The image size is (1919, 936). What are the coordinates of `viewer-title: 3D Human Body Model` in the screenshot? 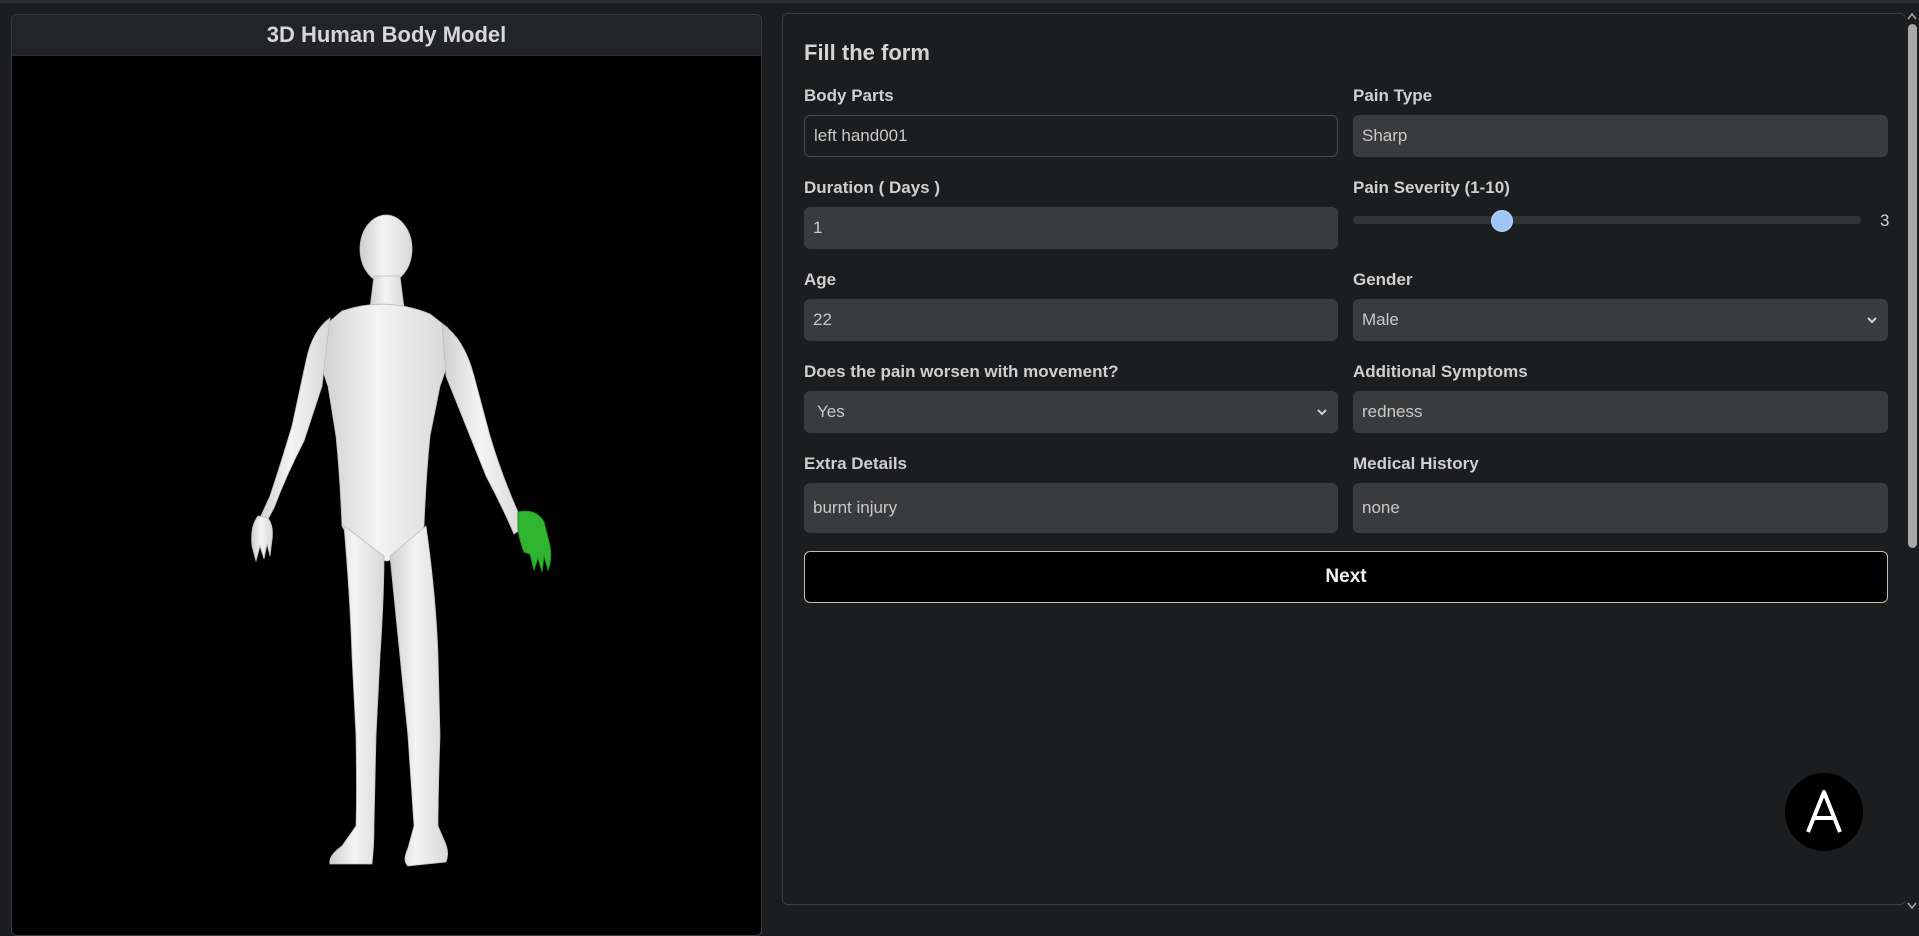 It's located at (386, 35).